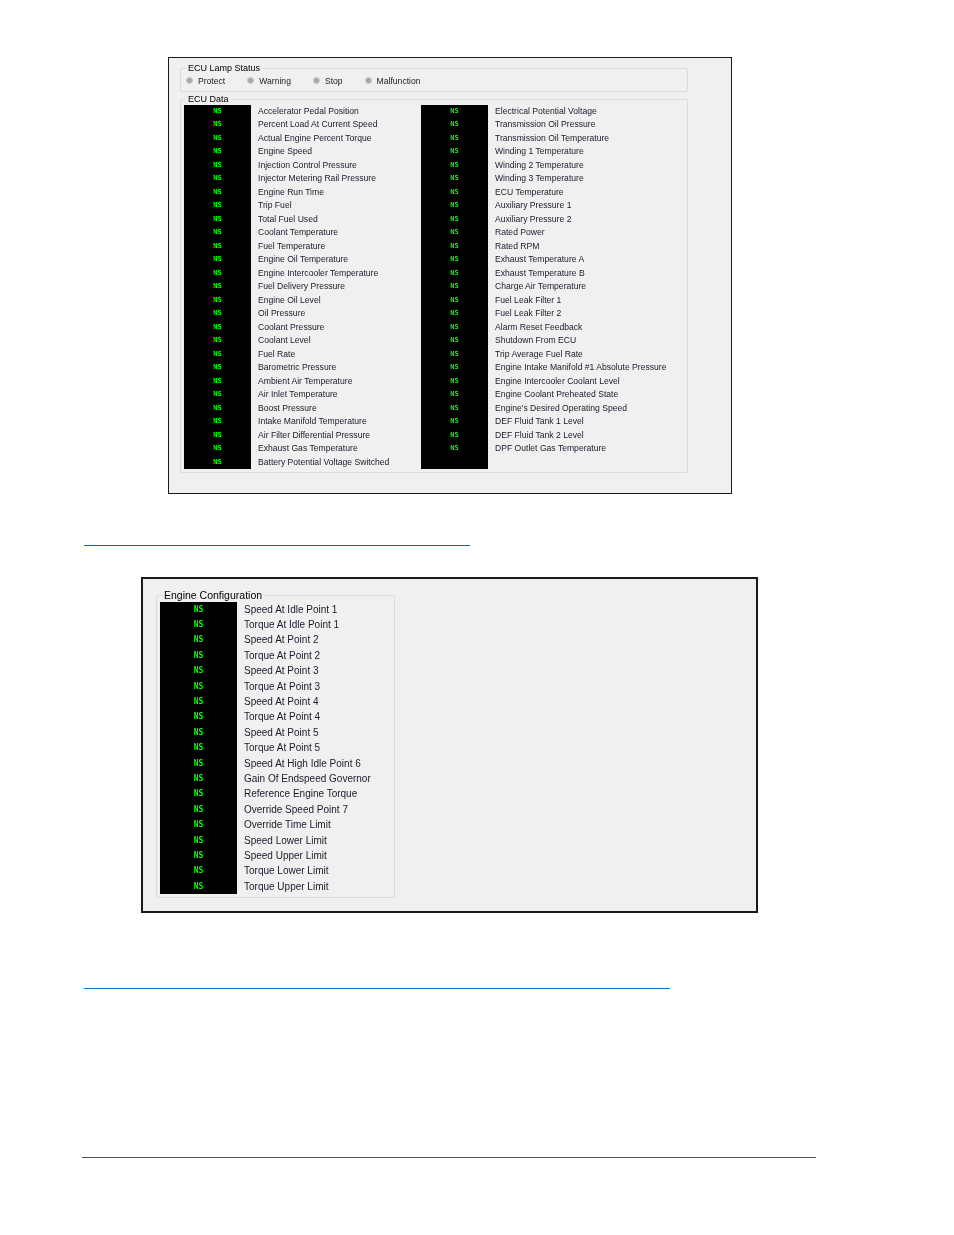 This screenshot has height=1235, width=954. What do you see at coordinates (291, 609) in the screenshot?
I see `parameter-label: Speed At Idle Point 1` at bounding box center [291, 609].